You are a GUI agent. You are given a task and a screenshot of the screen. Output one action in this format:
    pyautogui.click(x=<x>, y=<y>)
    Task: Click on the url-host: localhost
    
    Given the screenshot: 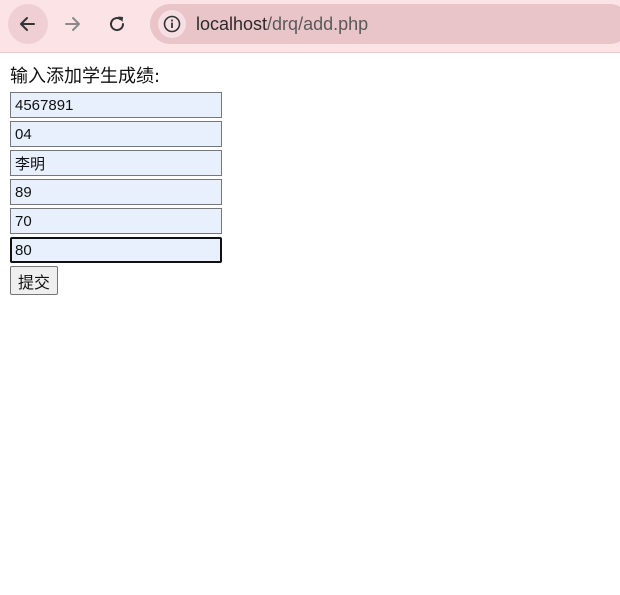 What is the action you would take?
    pyautogui.click(x=232, y=24)
    